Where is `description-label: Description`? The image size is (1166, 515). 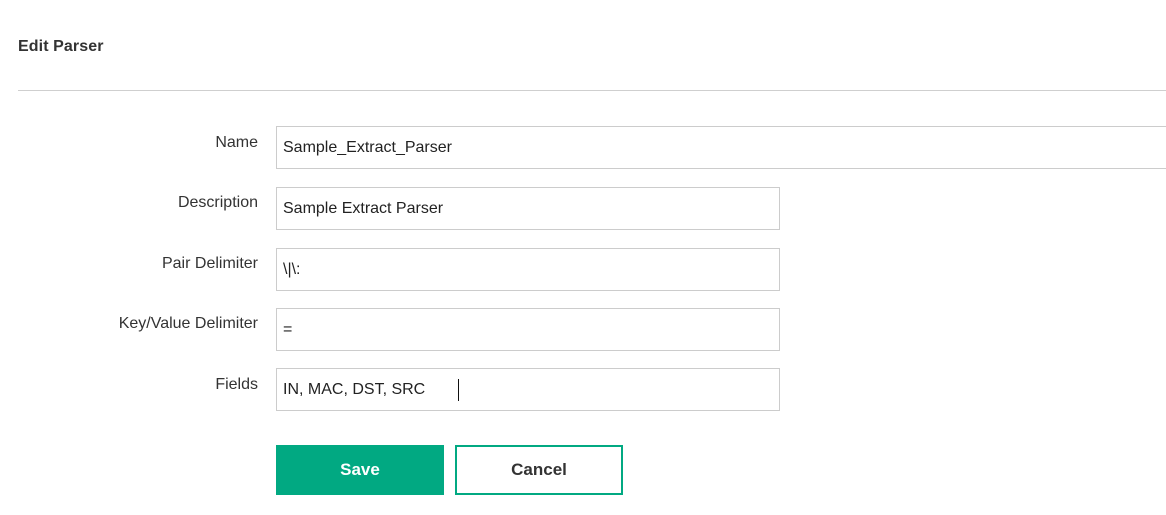 description-label: Description is located at coordinates (217, 202).